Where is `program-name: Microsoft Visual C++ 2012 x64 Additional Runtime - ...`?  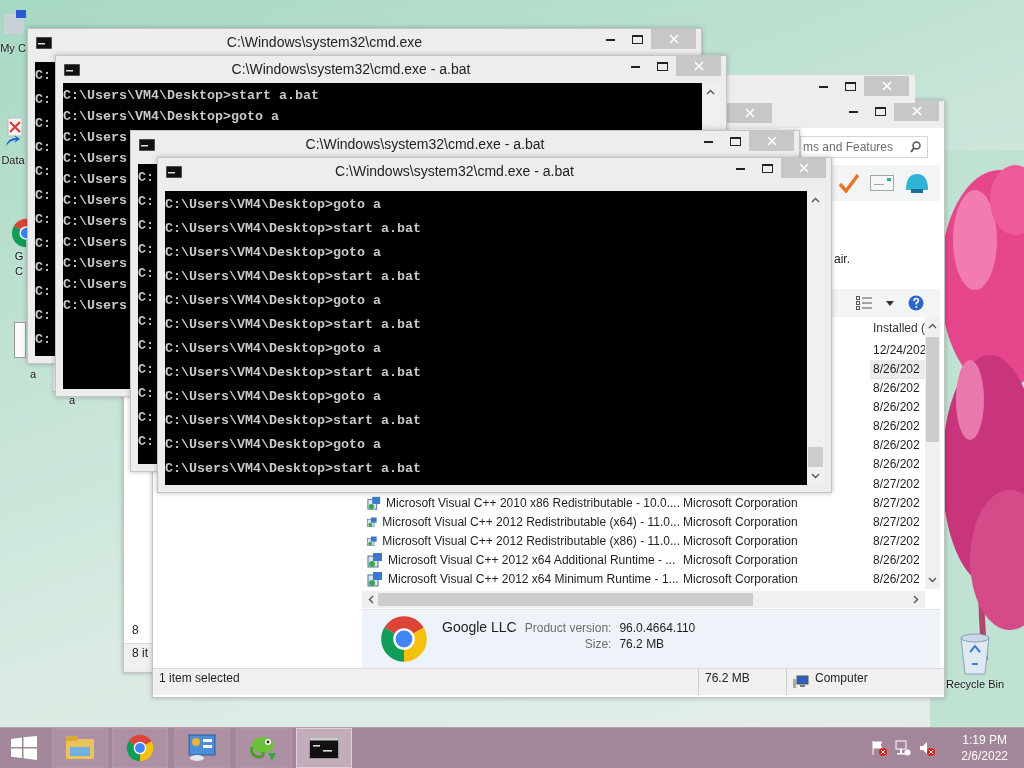 program-name: Microsoft Visual C++ 2012 x64 Additional Runtime - ... is located at coordinates (531, 559).